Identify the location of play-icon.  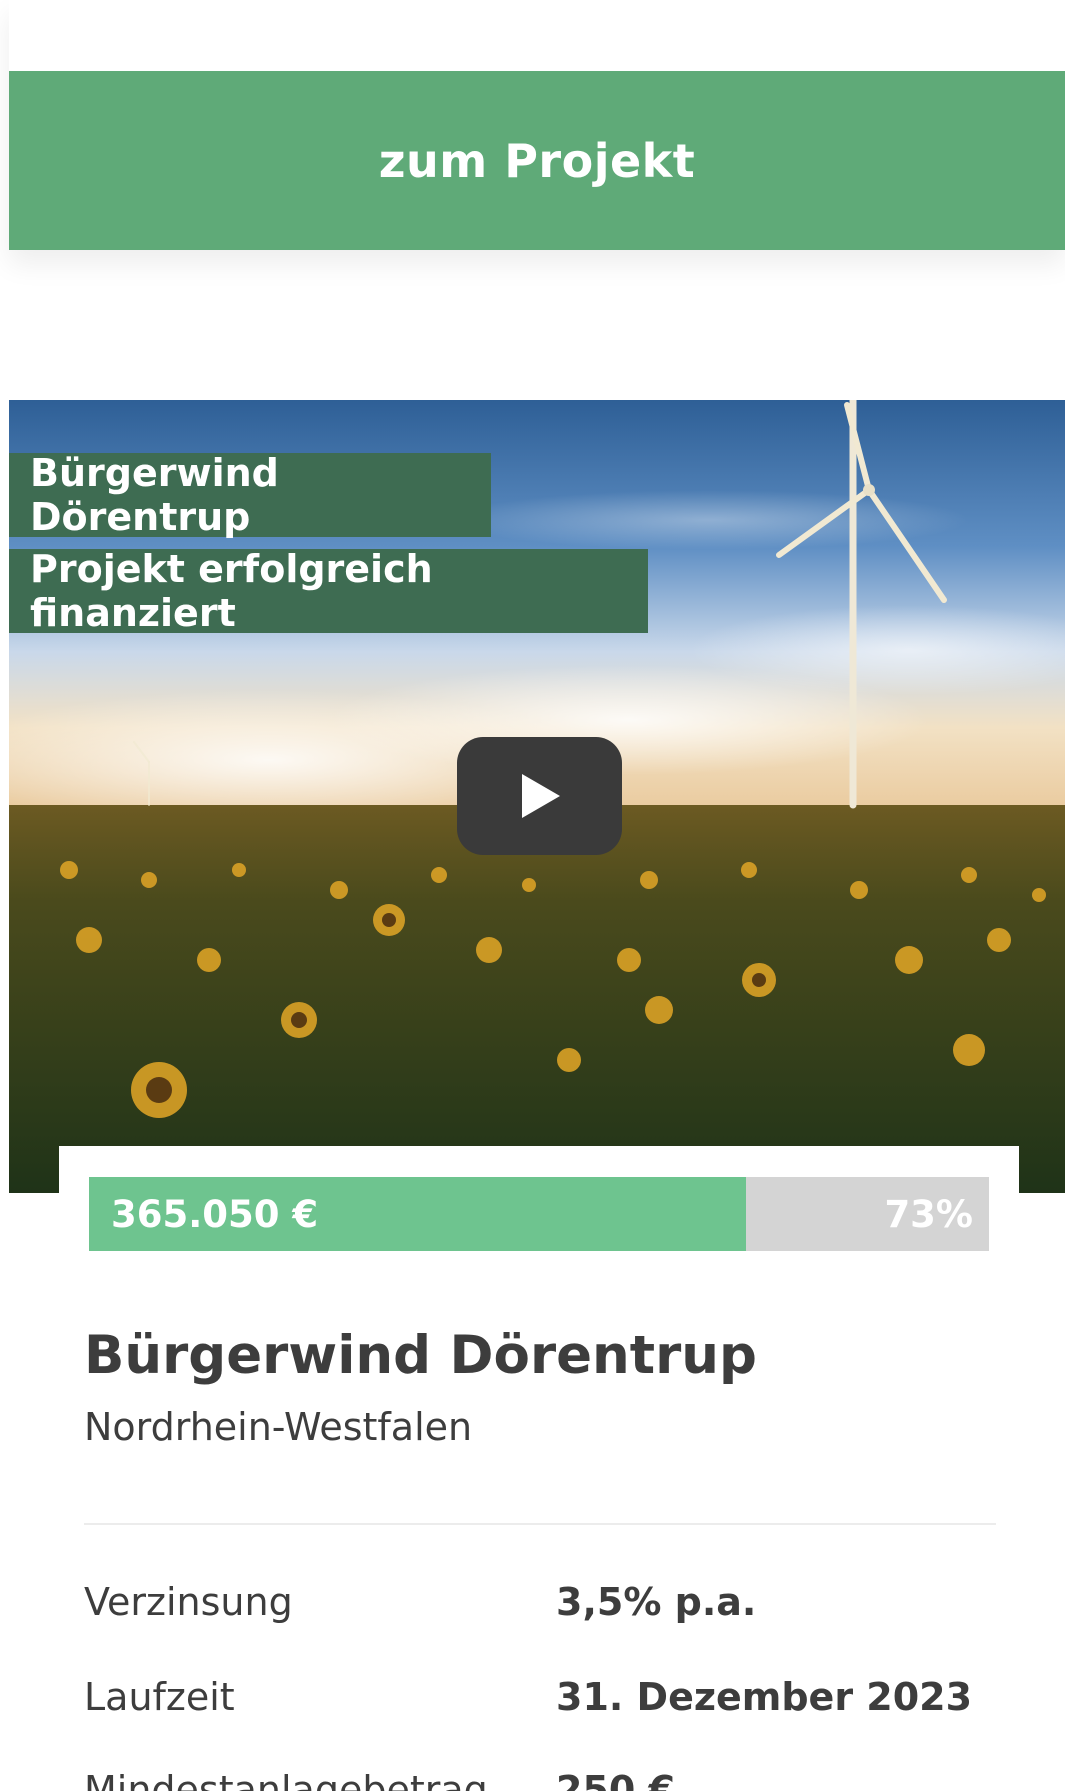
(540, 796).